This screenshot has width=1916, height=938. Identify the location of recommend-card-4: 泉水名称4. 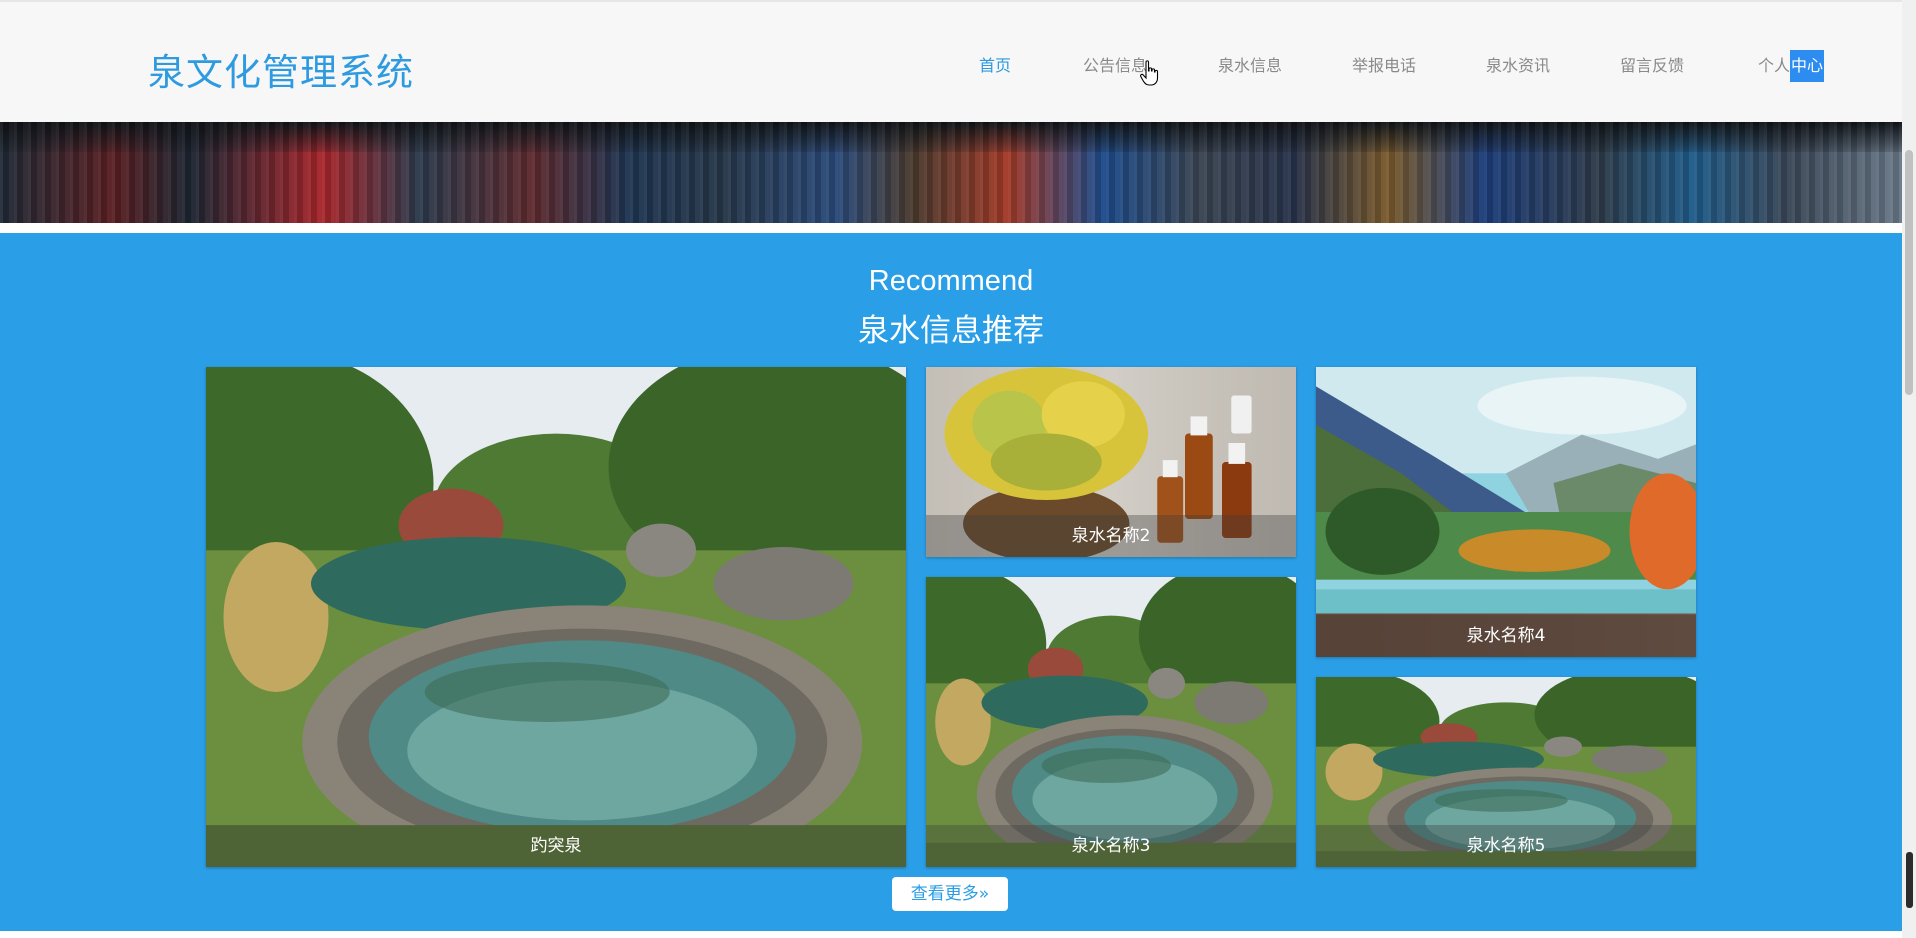
(1506, 512).